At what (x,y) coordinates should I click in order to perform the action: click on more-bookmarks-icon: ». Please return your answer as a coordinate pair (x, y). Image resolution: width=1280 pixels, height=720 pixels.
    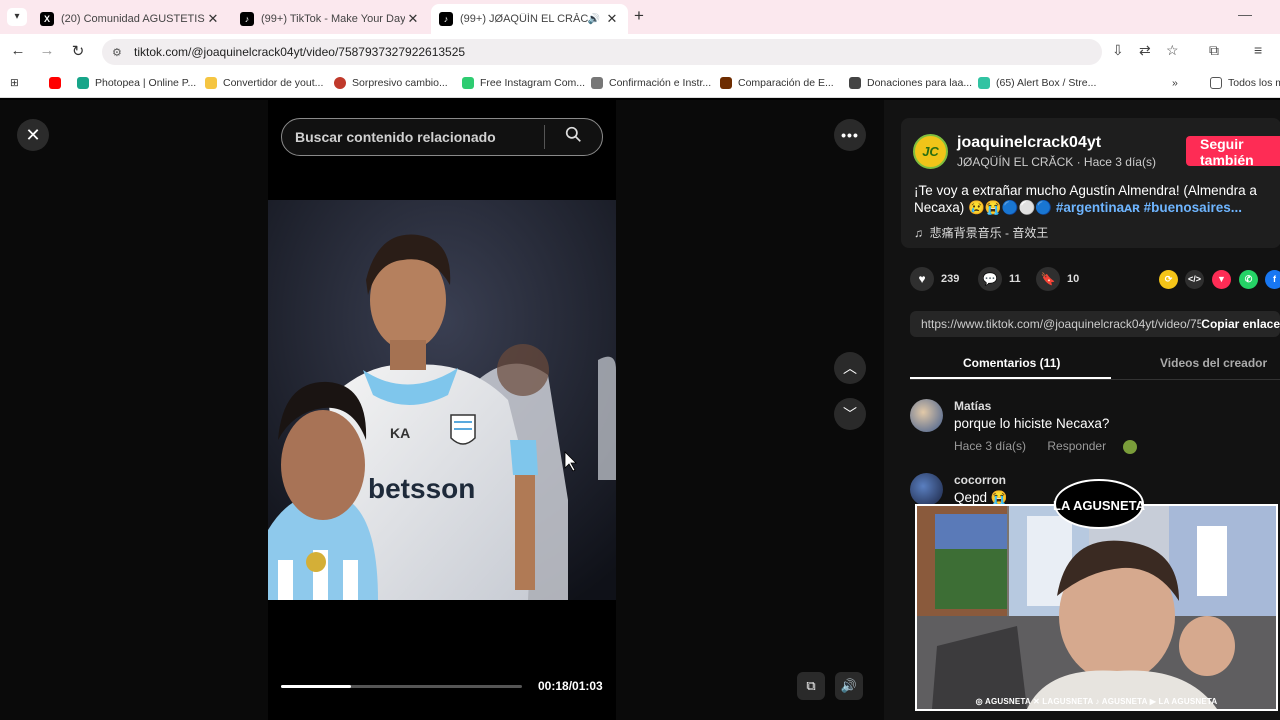
    Looking at the image, I should click on (1175, 83).